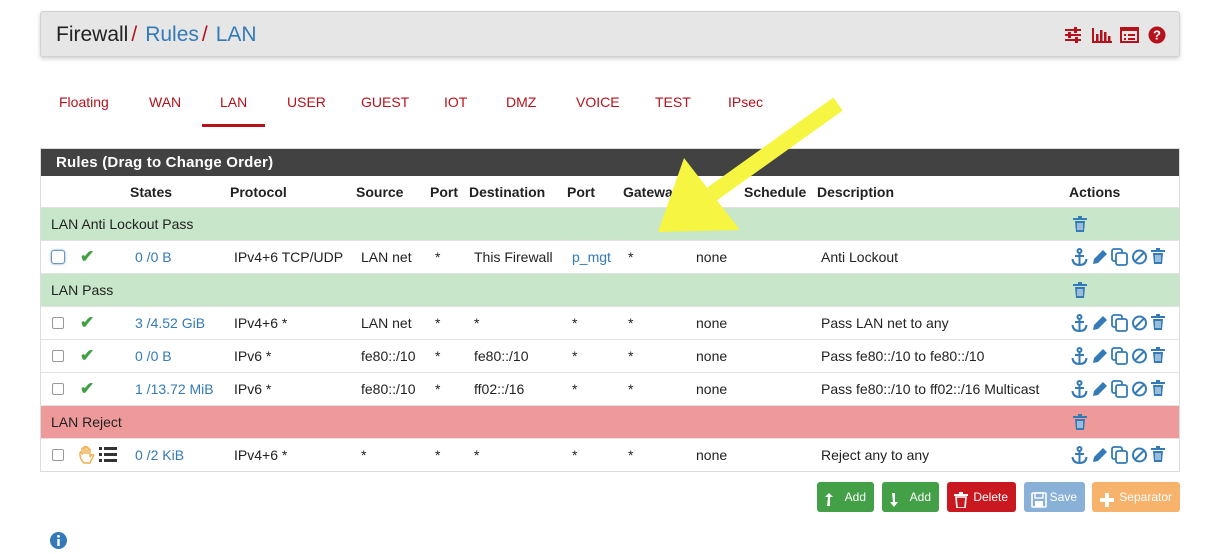  Describe the element at coordinates (1107, 498) in the screenshot. I see `plus-icon` at that location.